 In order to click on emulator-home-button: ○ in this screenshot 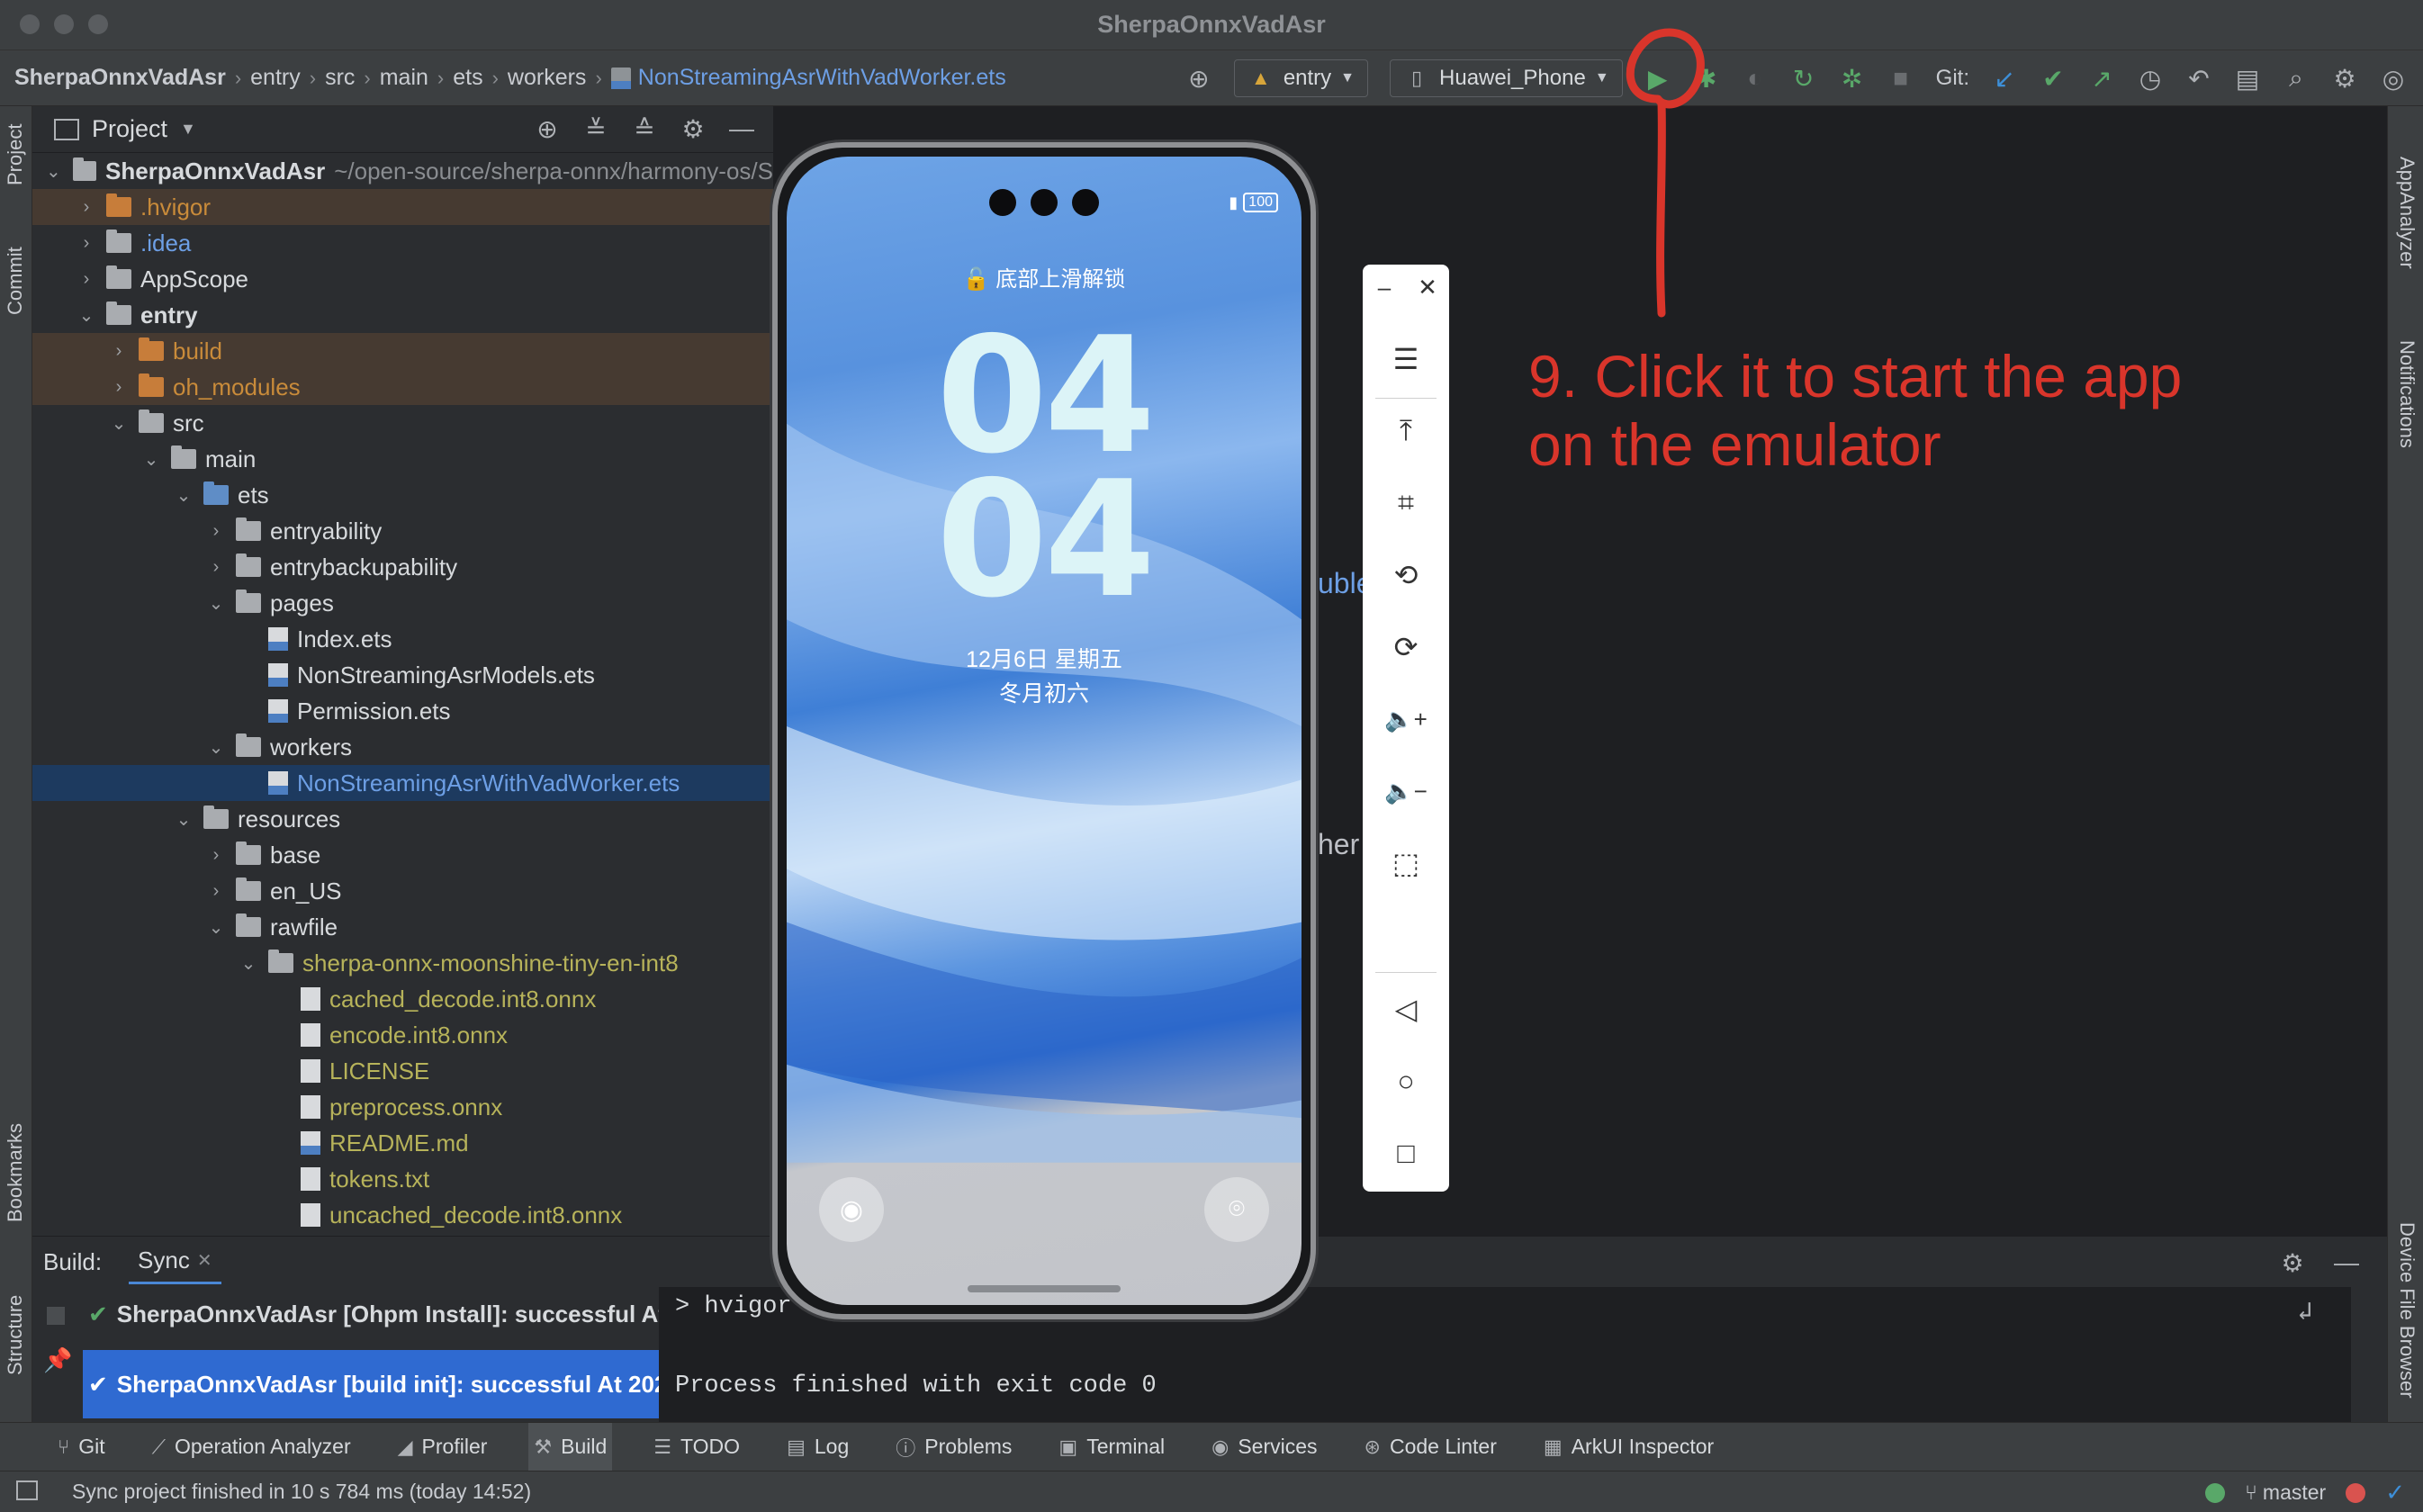, I will do `click(1406, 1081)`.